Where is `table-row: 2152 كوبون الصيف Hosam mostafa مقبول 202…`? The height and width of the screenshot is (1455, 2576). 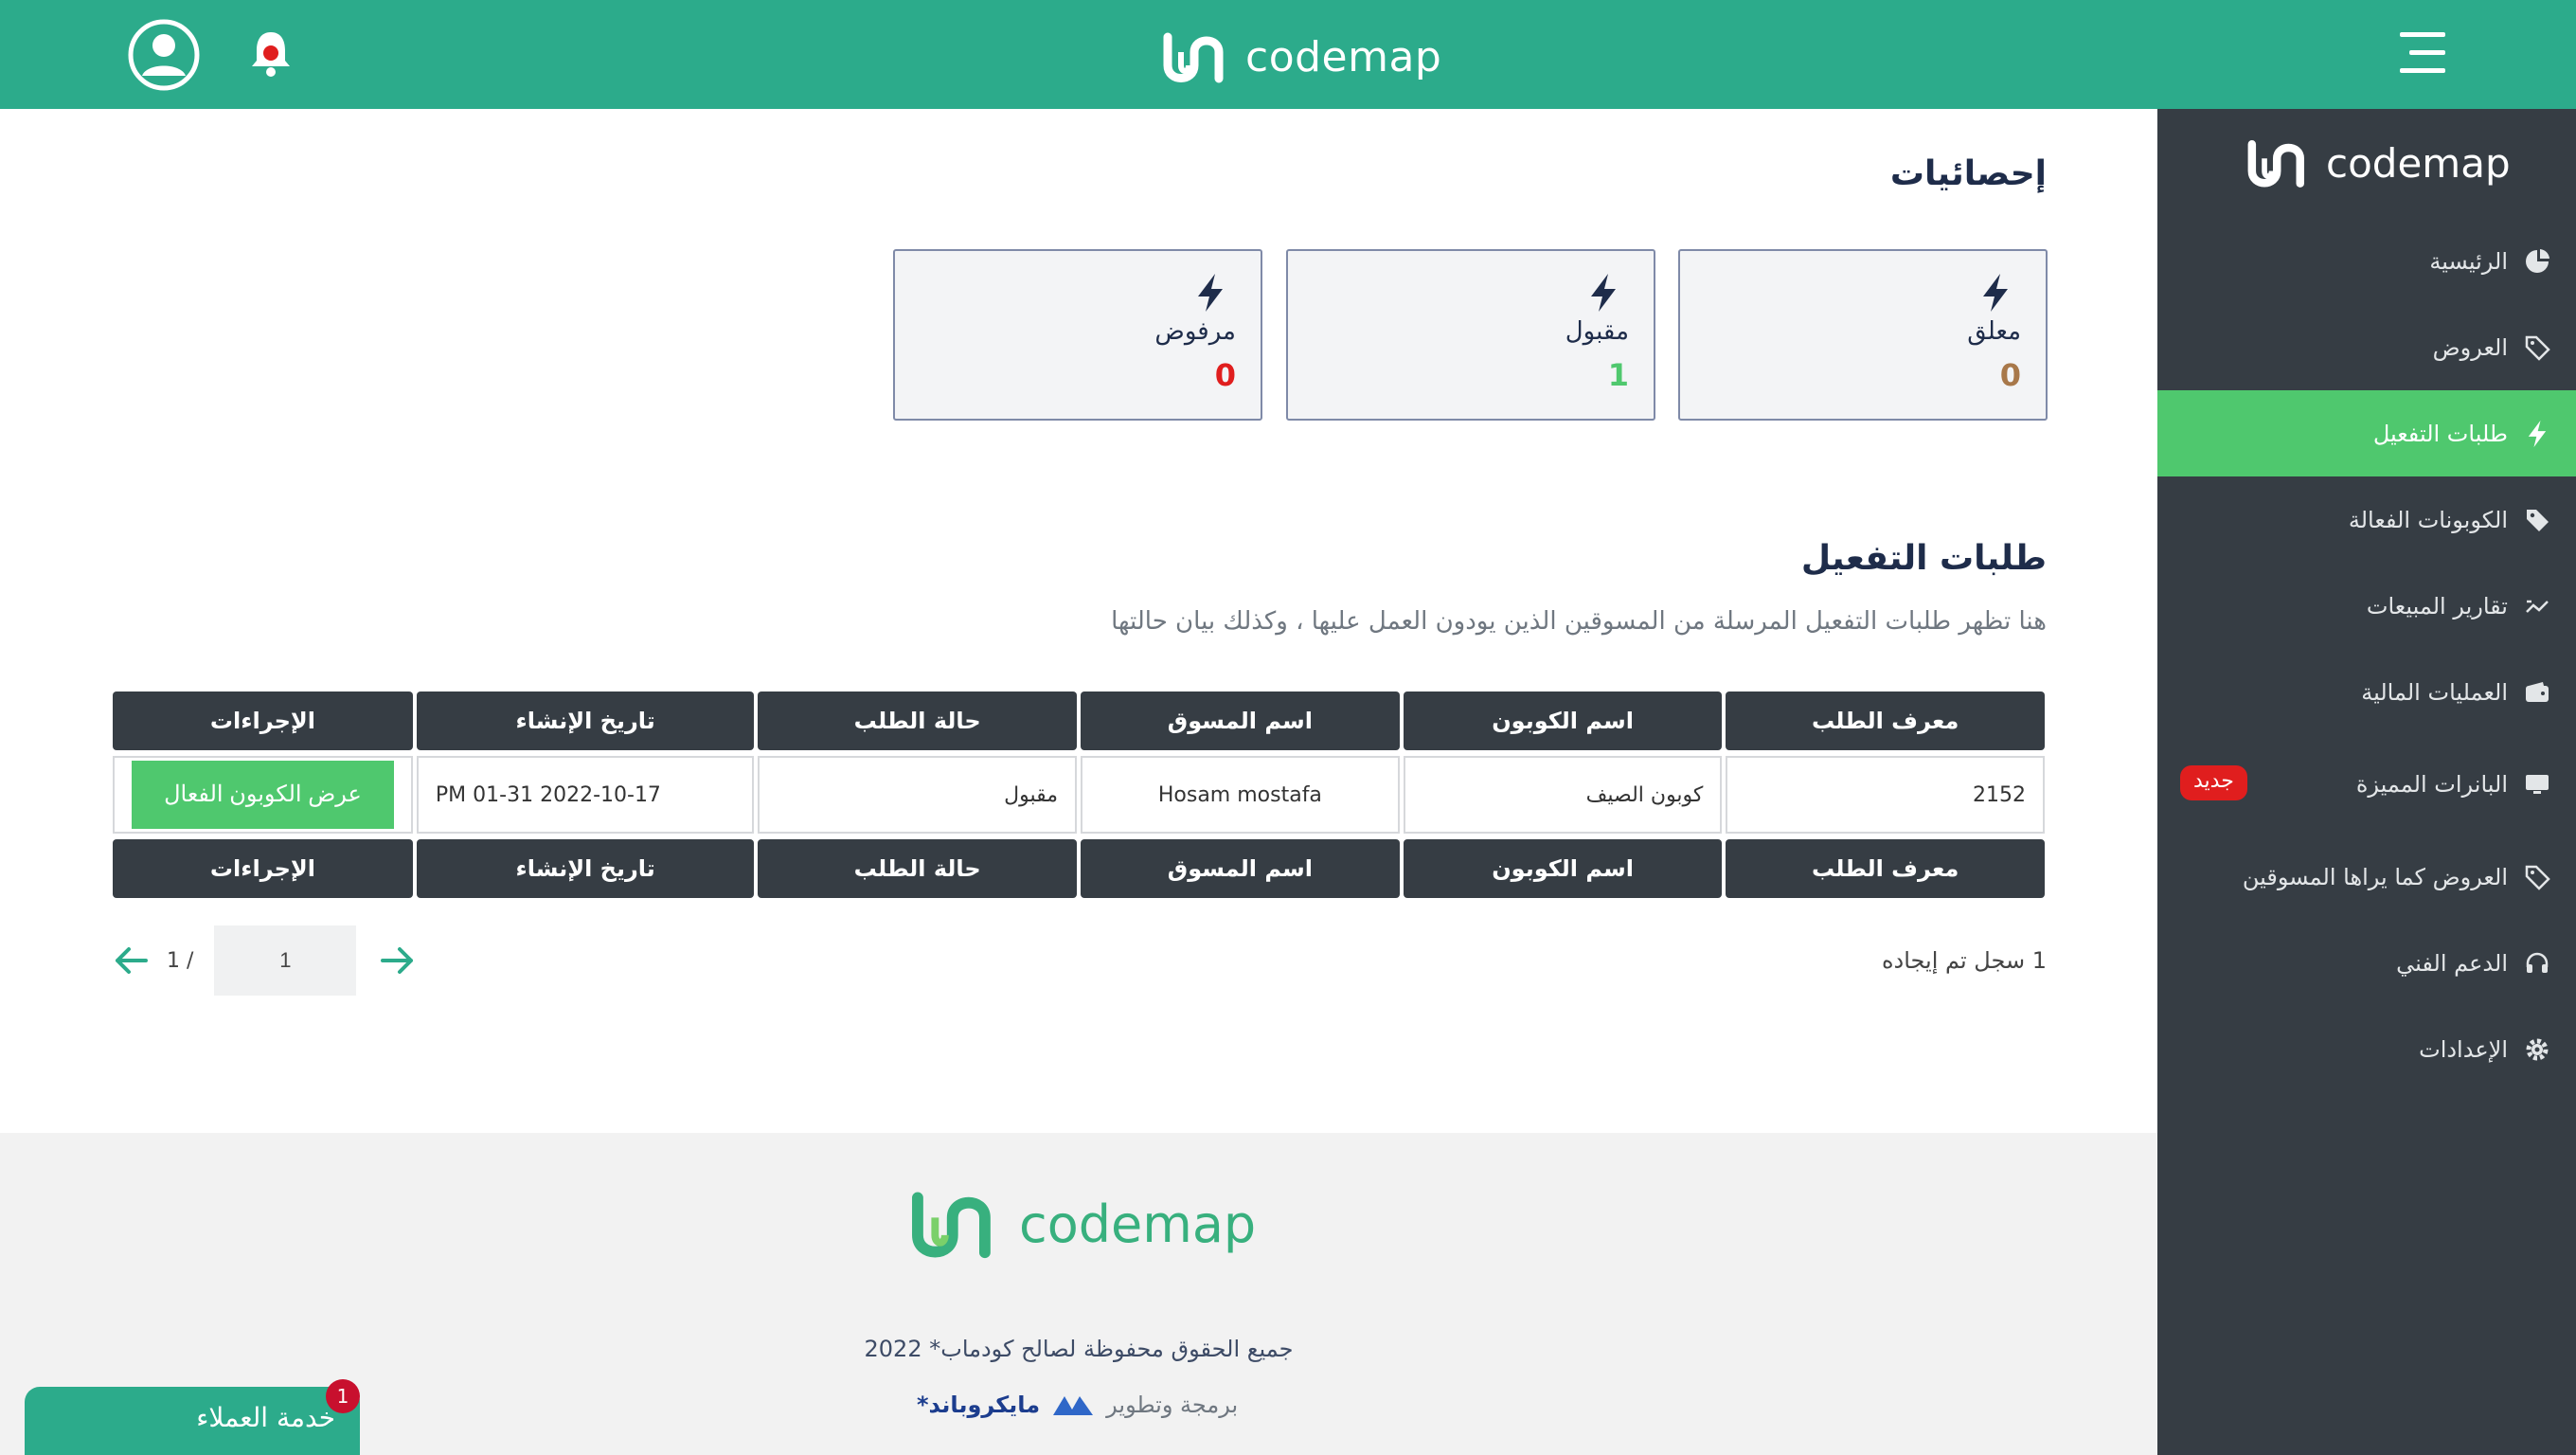
table-row: 2152 كوبون الصيف Hosam mostafa مقبول 202… is located at coordinates (1079, 795).